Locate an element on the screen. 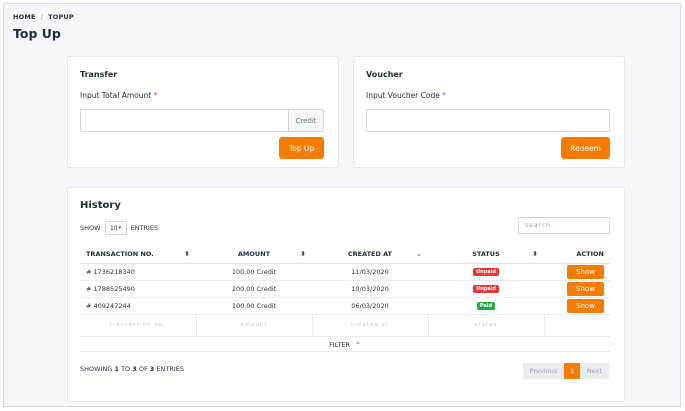 This screenshot has height=411, width=685. filter-action-cell is located at coordinates (577, 325).